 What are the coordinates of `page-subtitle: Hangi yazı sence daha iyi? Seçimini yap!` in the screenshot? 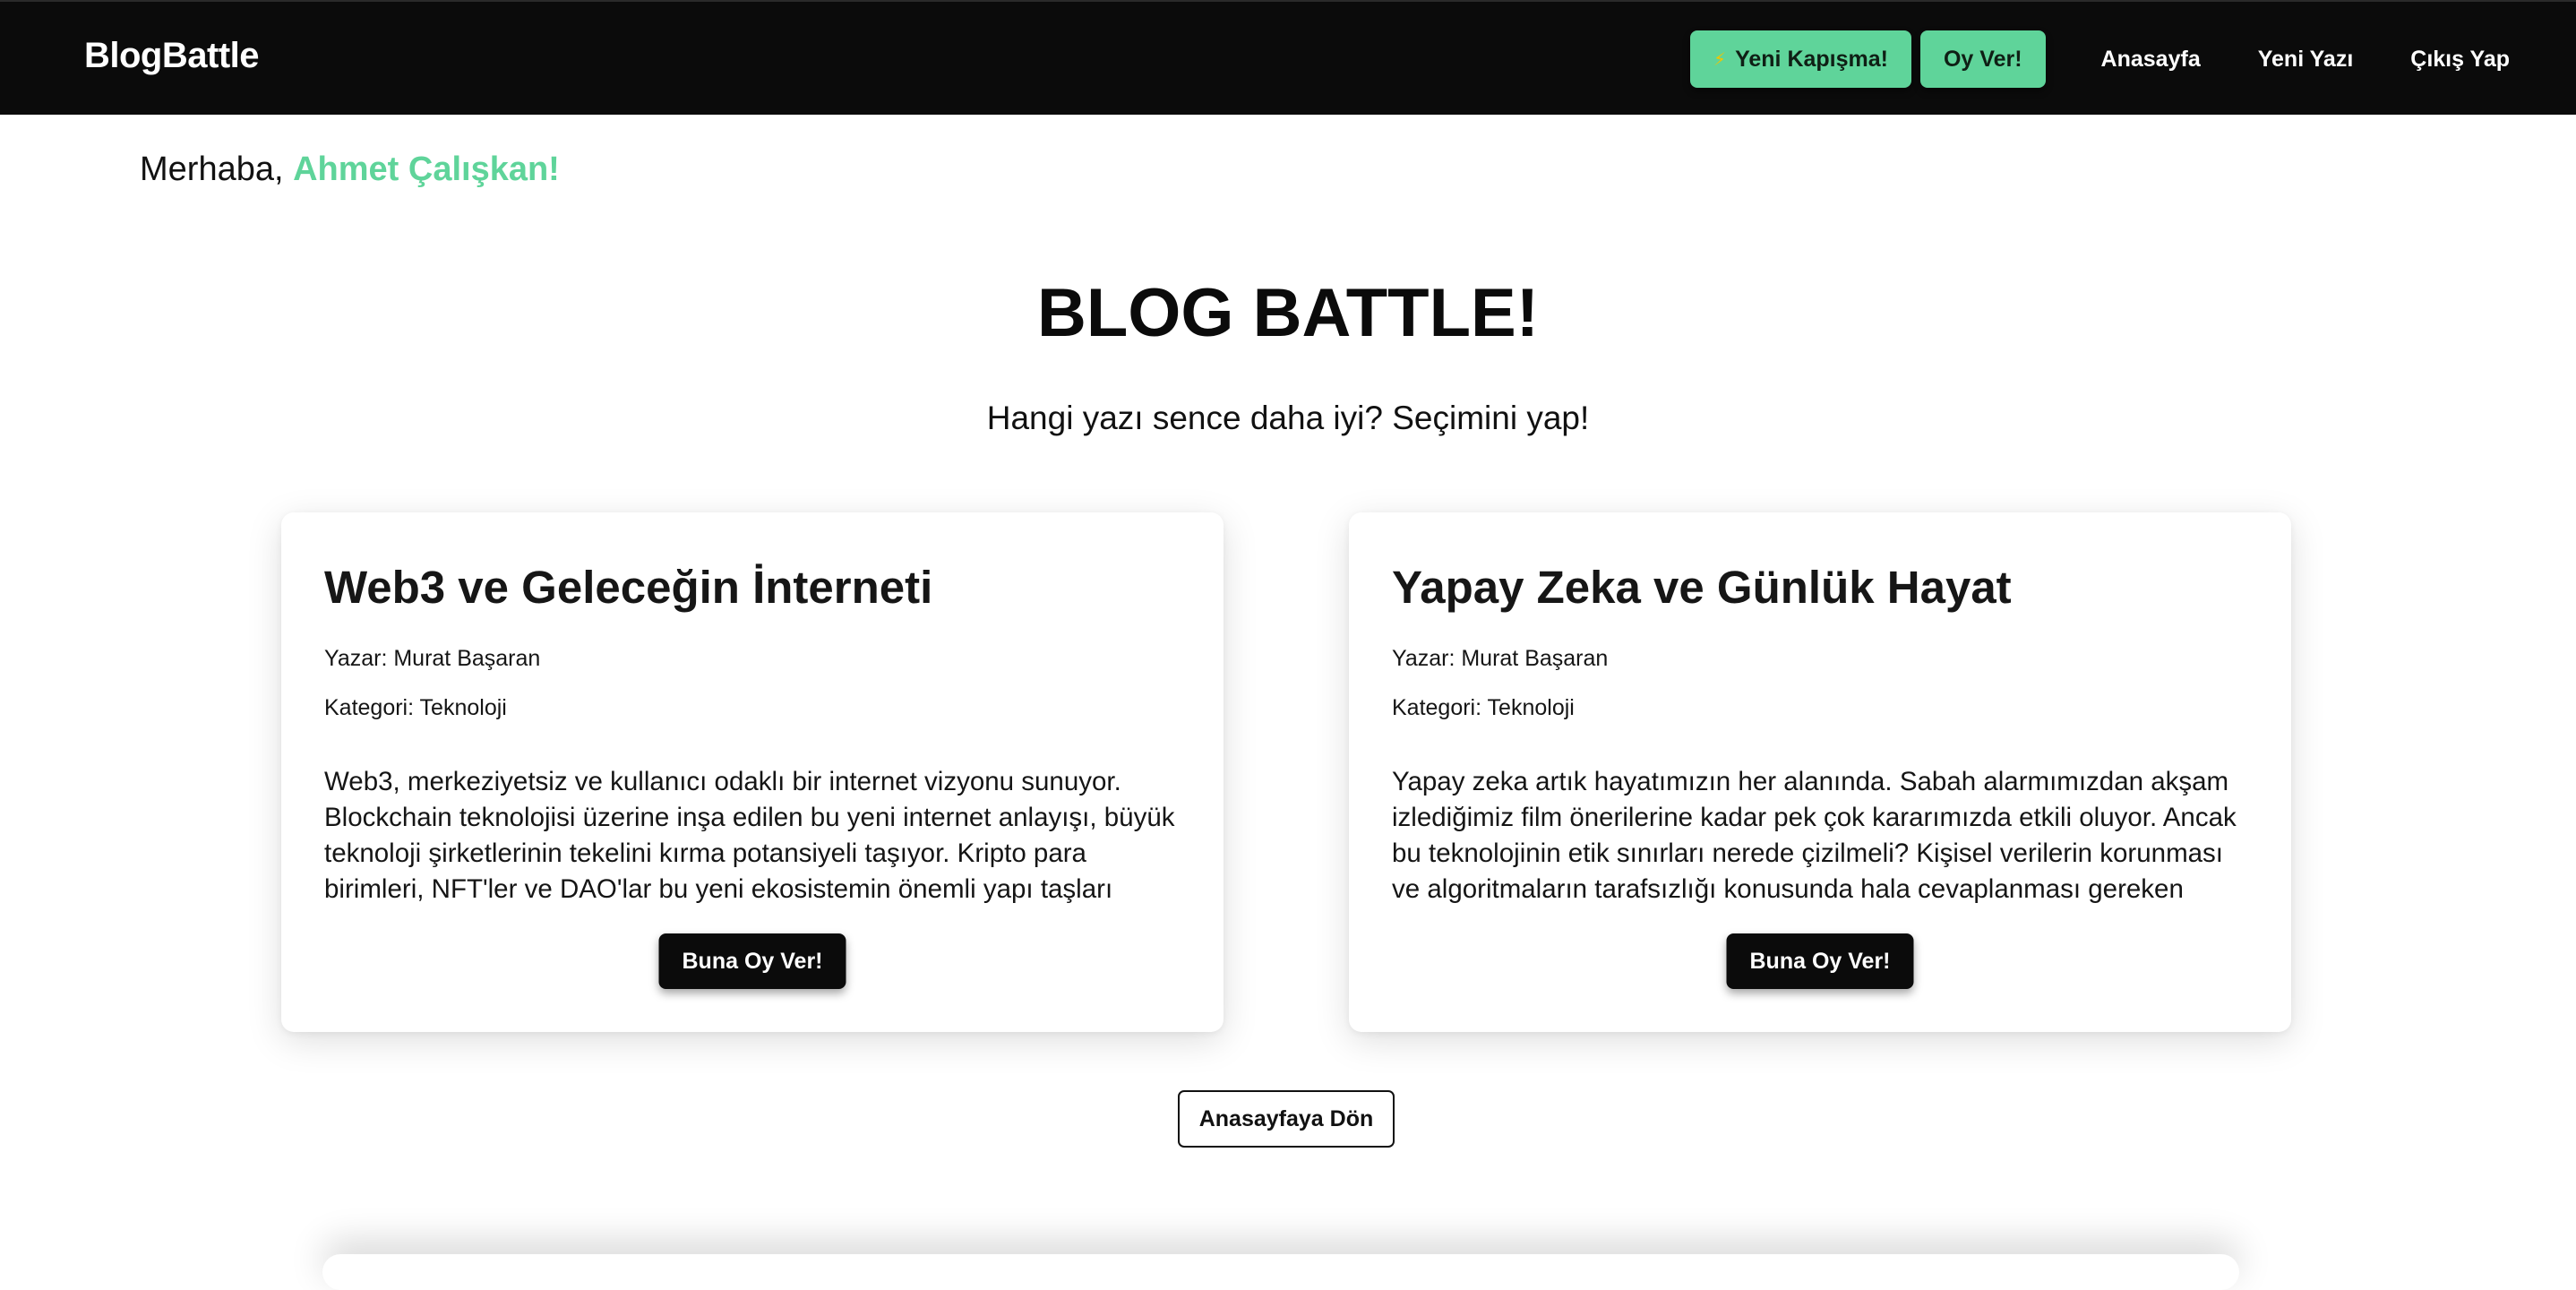 It's located at (1288, 418).